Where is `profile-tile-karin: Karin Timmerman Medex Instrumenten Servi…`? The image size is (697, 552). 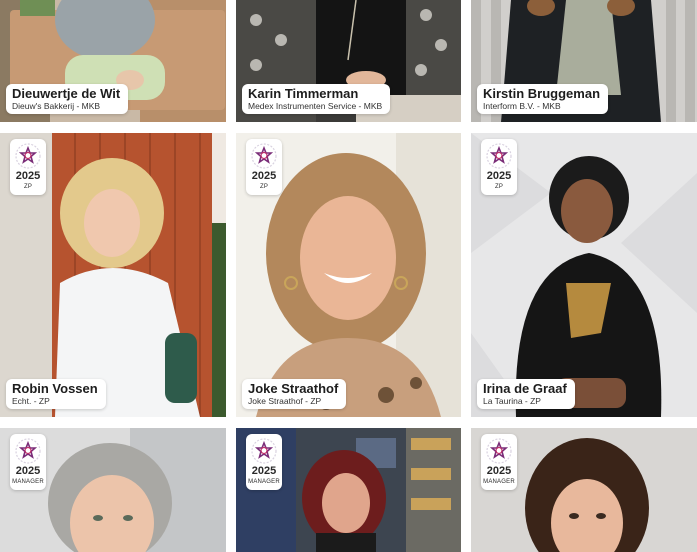 profile-tile-karin: Karin Timmerman Medex Instrumenten Servi… is located at coordinates (348, 61).